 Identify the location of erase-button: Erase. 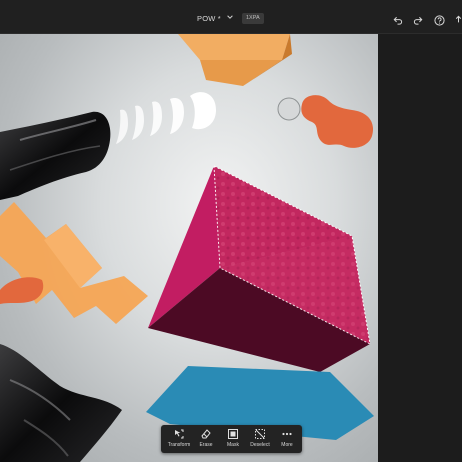
(206, 439).